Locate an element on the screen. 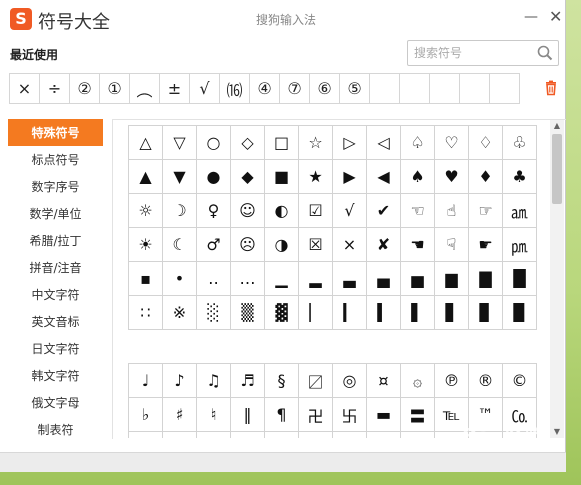  symbol-cell: ☒ is located at coordinates (316, 245).